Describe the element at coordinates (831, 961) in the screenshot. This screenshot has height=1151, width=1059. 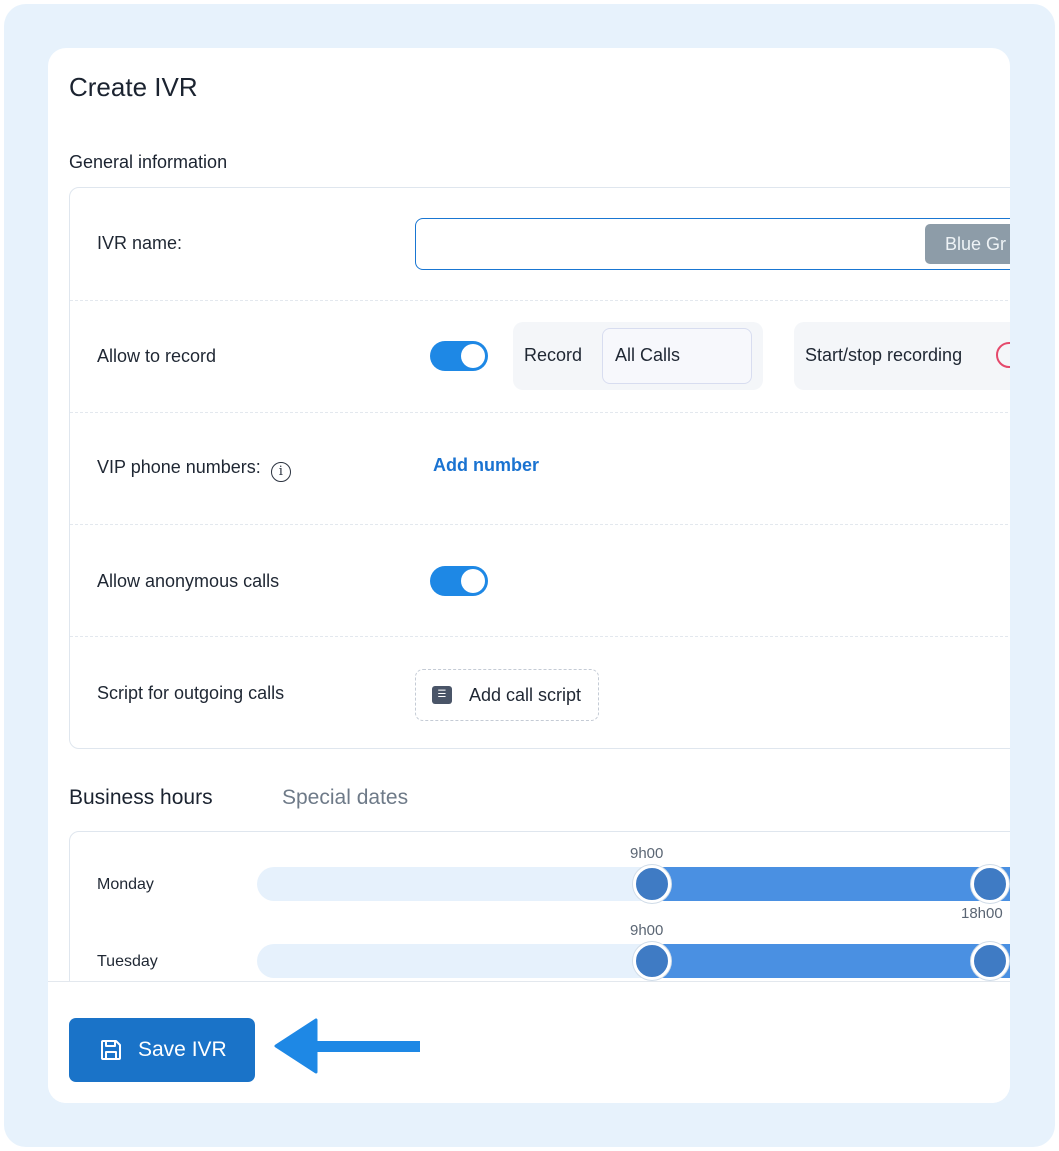
I see `tuesday-hours-range` at that location.